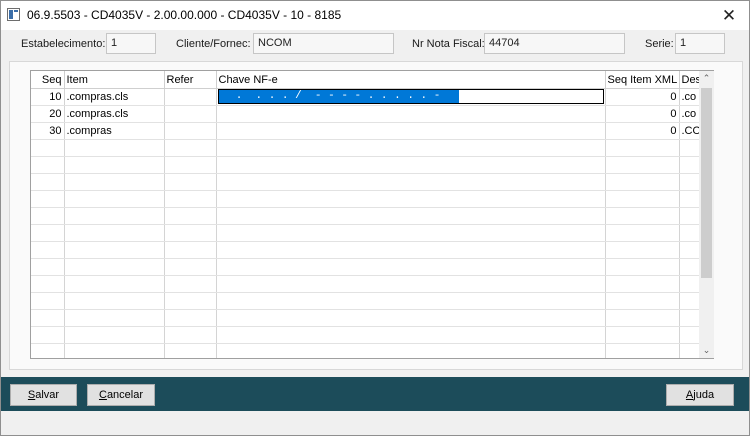 This screenshot has height=436, width=750. Describe the element at coordinates (706, 350) in the screenshot. I see `scroll-down-icon: ⌄` at that location.